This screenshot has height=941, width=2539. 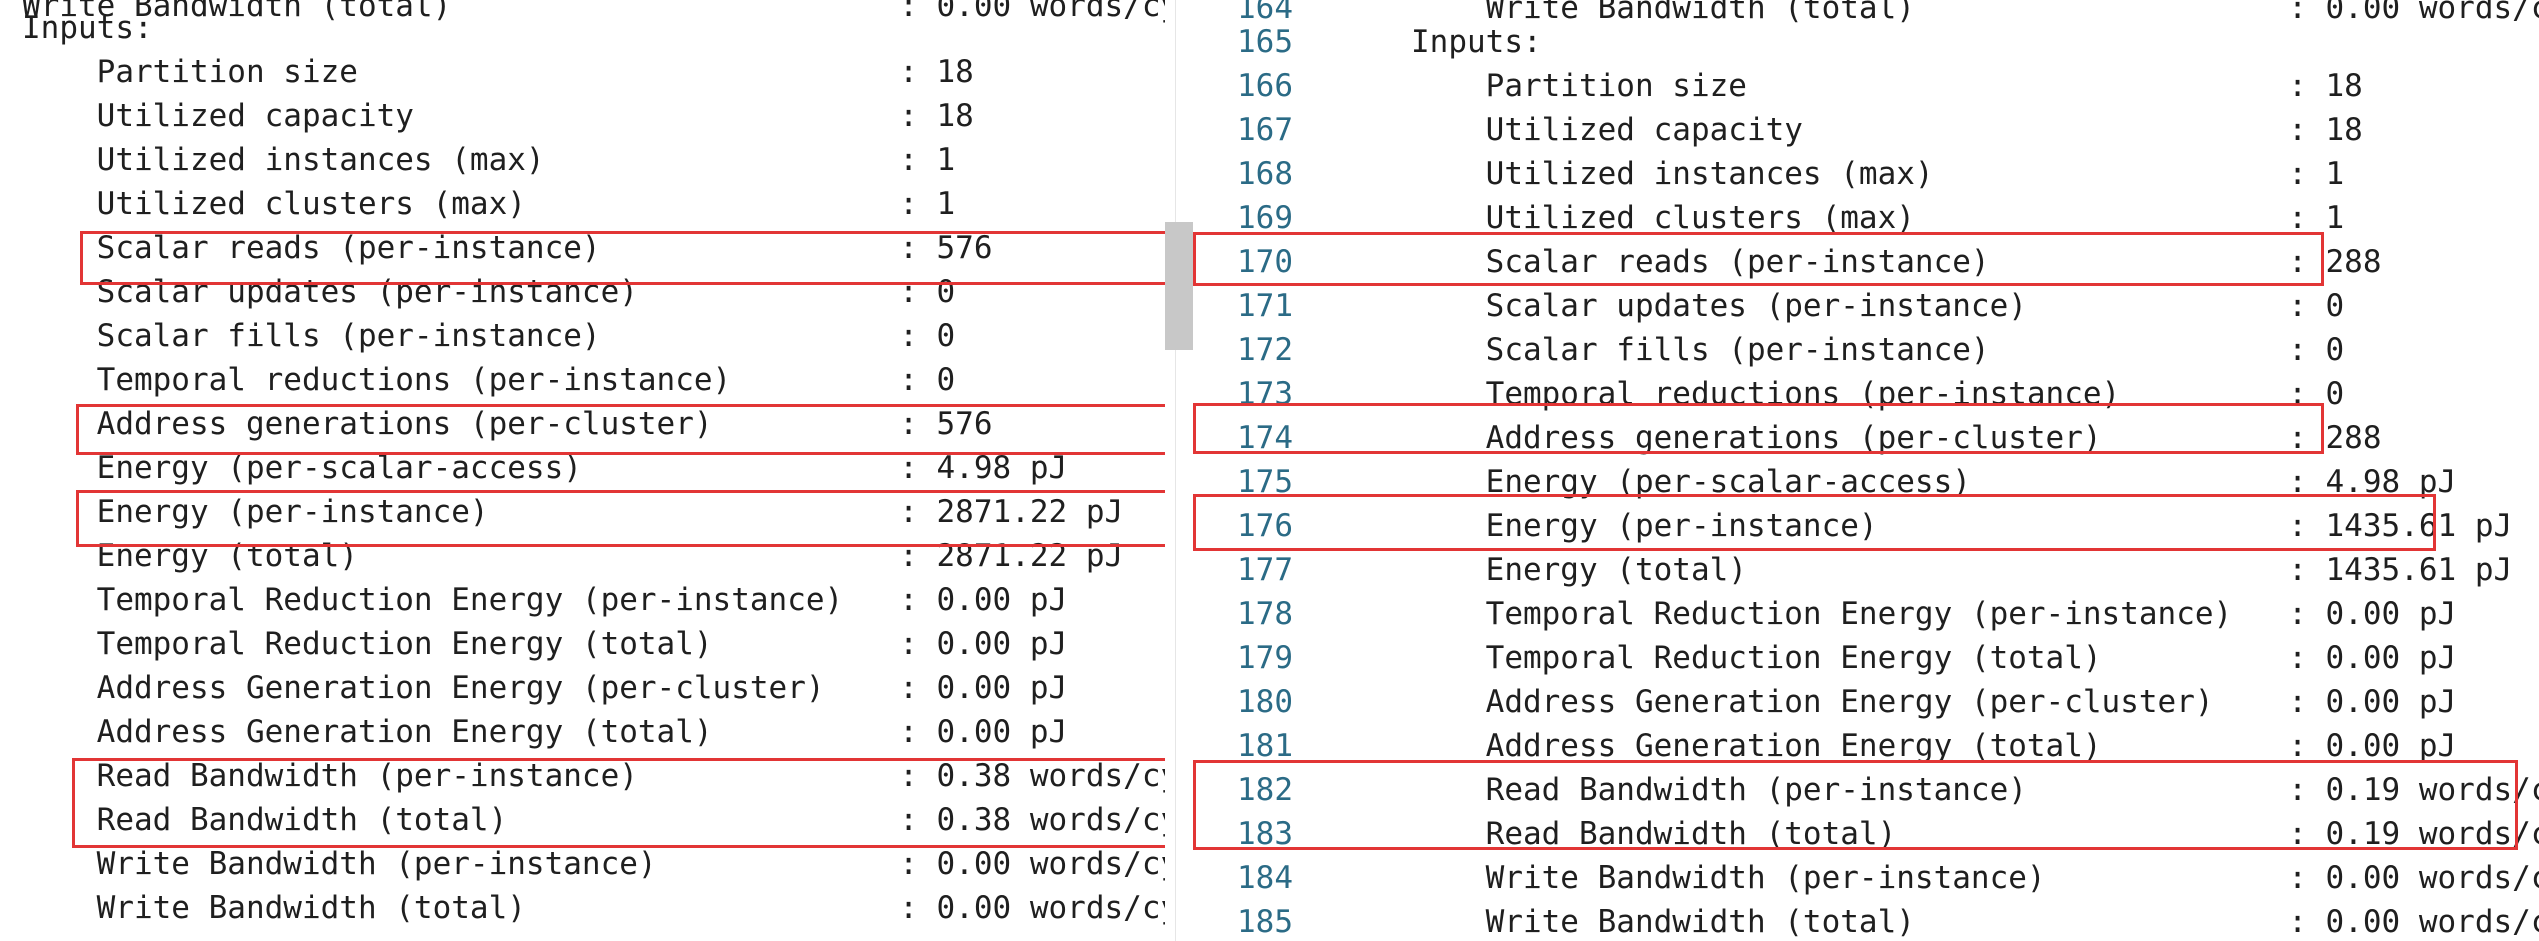 What do you see at coordinates (1265, 306) in the screenshot?
I see `line-number: 171` at bounding box center [1265, 306].